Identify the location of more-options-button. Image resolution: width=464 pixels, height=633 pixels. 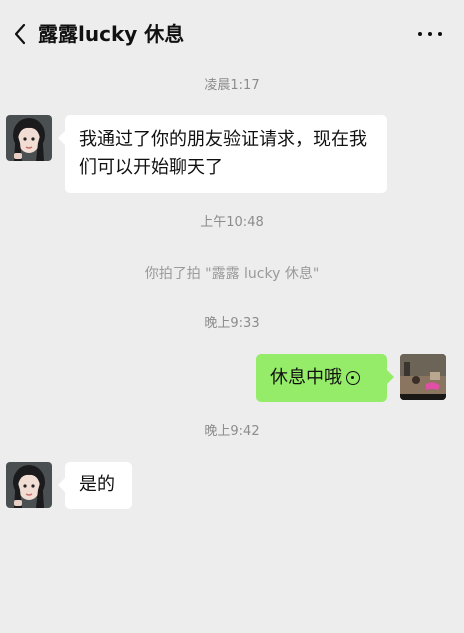
(430, 34).